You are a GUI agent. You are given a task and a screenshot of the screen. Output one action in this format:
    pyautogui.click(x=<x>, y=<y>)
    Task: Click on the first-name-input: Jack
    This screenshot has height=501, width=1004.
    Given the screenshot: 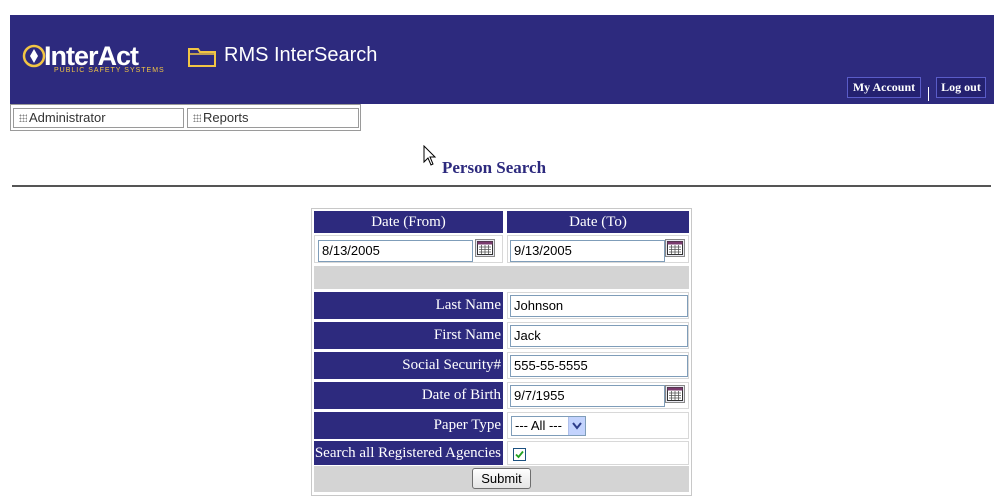 What is the action you would take?
    pyautogui.click(x=599, y=336)
    